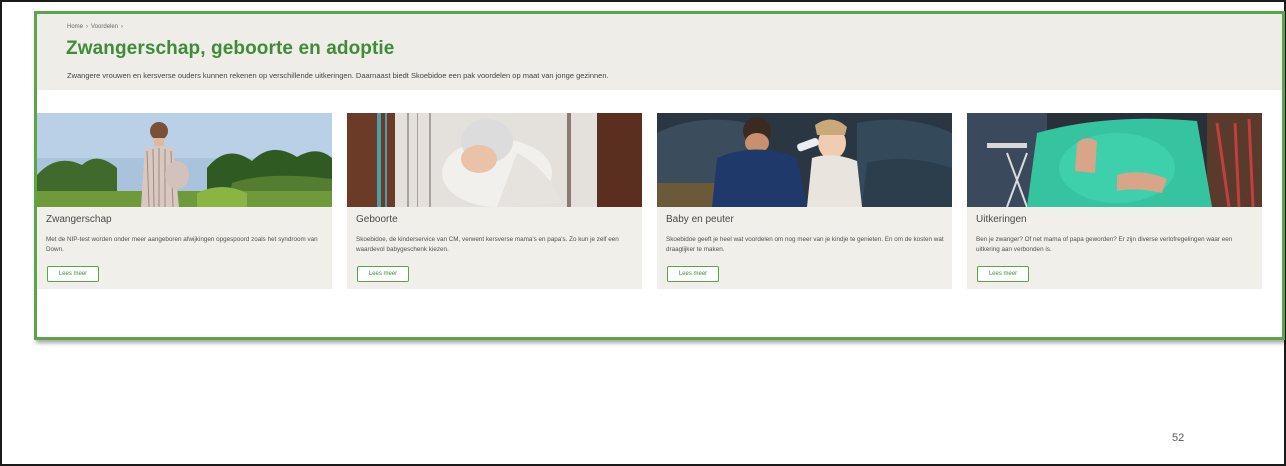  Describe the element at coordinates (230, 48) in the screenshot. I see `page-title: Zwangerschap, geboorte en adoptie` at that location.